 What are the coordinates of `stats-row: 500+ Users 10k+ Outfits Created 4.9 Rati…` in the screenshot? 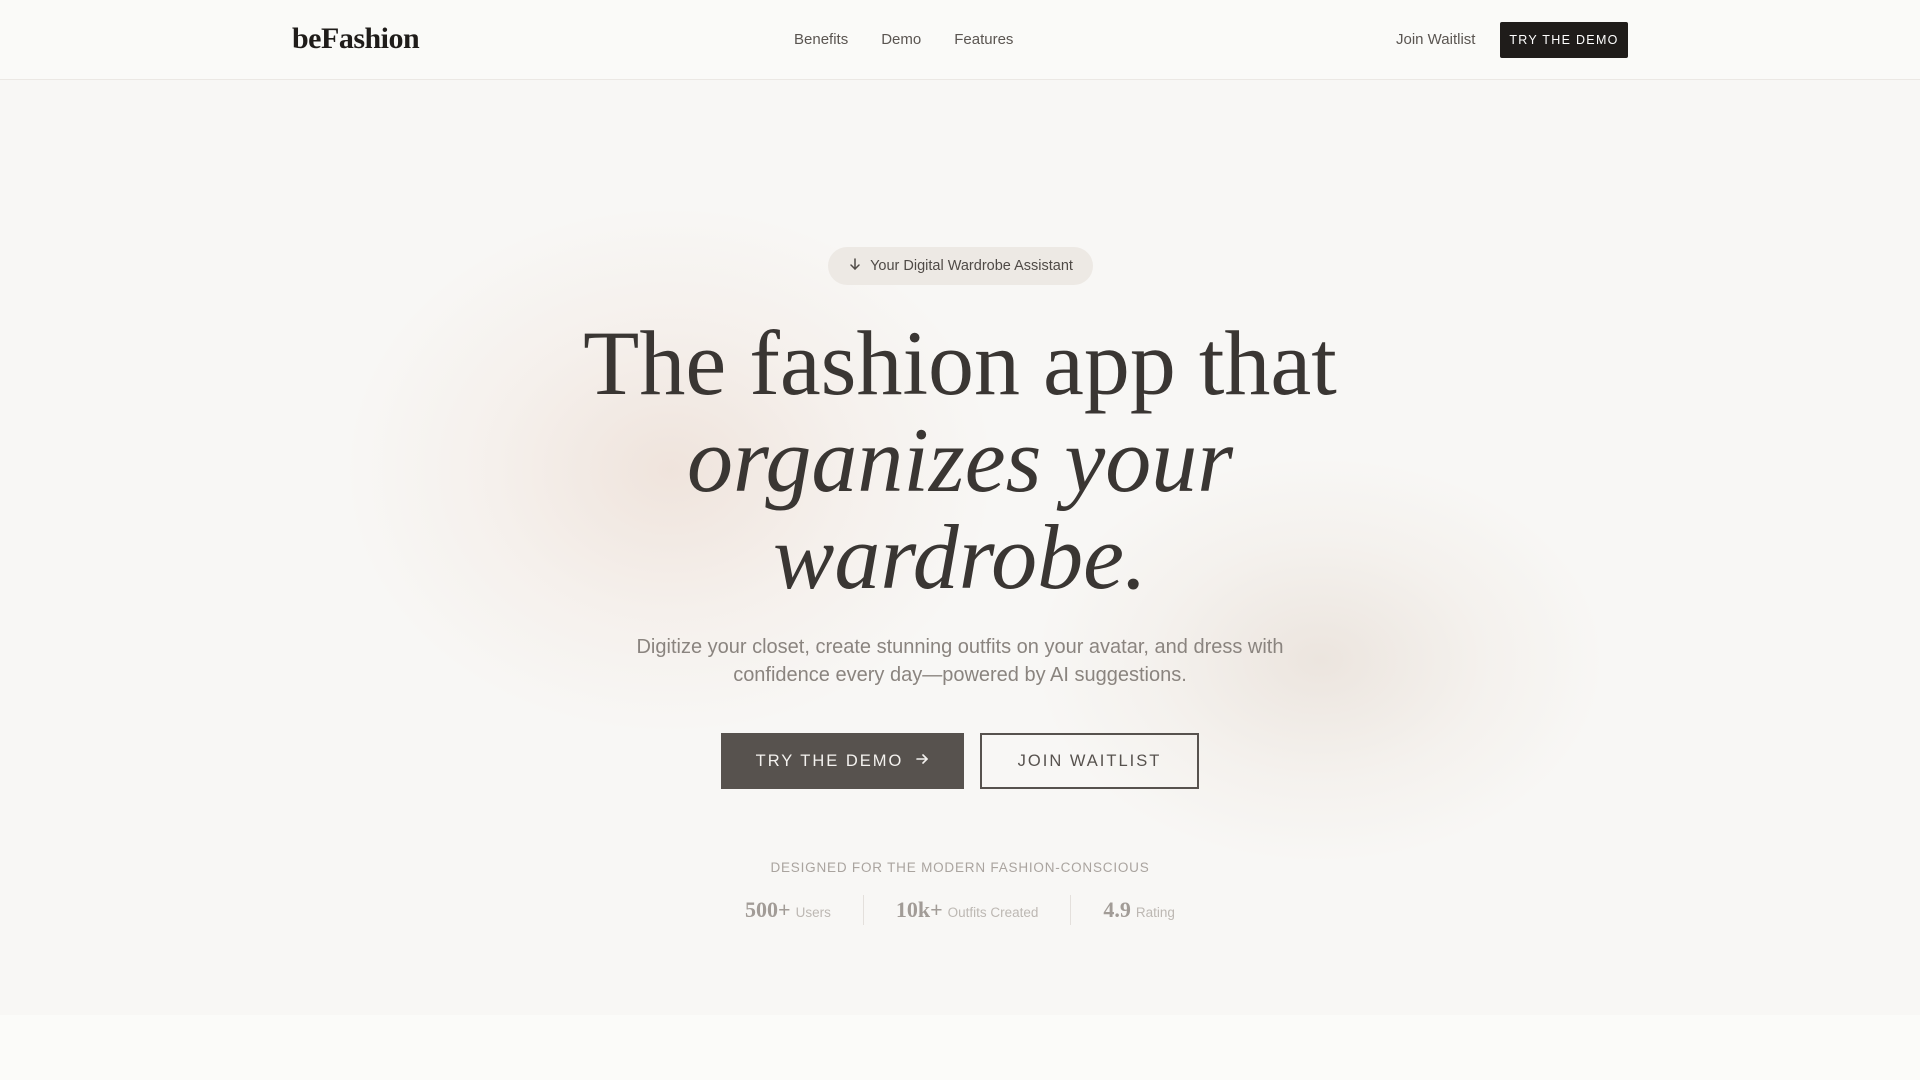 It's located at (960, 910).